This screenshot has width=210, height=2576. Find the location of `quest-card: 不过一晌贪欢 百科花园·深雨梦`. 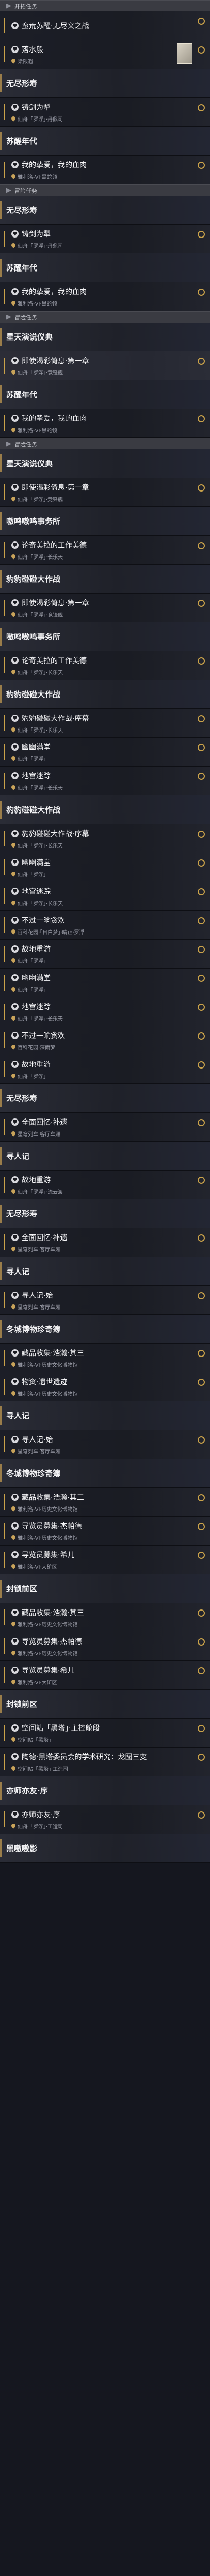

quest-card: 不过一晌贪欢 百科花园·深雨梦 is located at coordinates (105, 1040).